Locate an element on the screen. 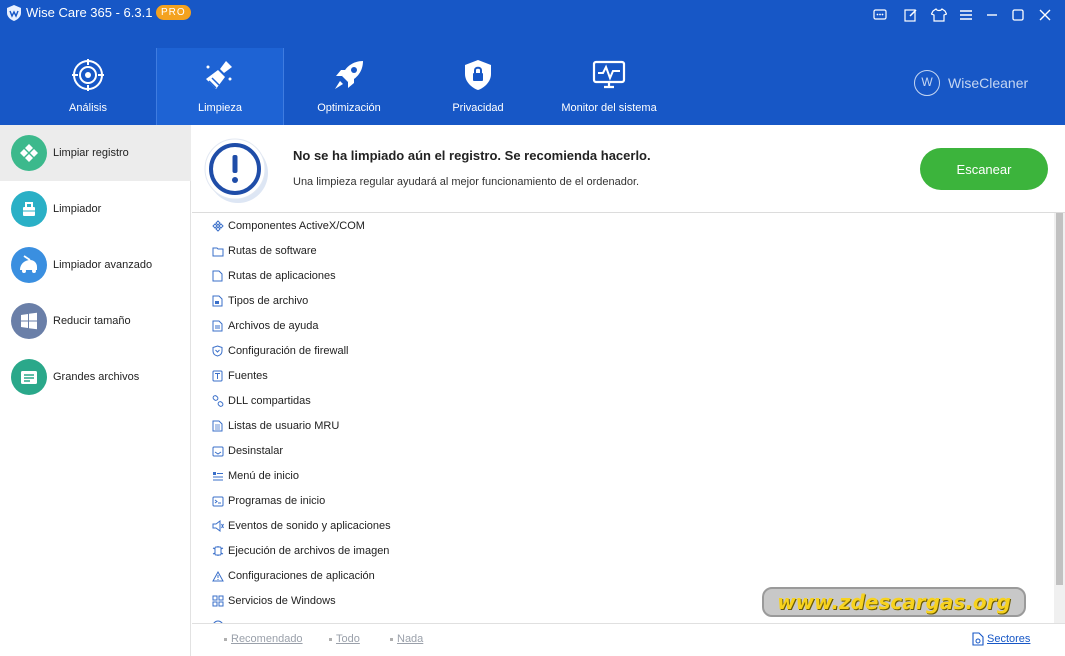 The height and width of the screenshot is (656, 1065). shield-lock-icon is located at coordinates (478, 75).